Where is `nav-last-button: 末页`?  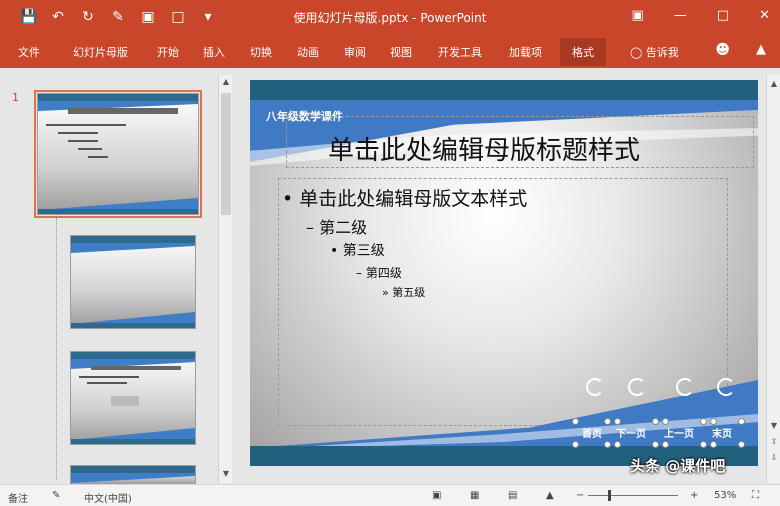
nav-last-button: 末页 is located at coordinates (722, 432).